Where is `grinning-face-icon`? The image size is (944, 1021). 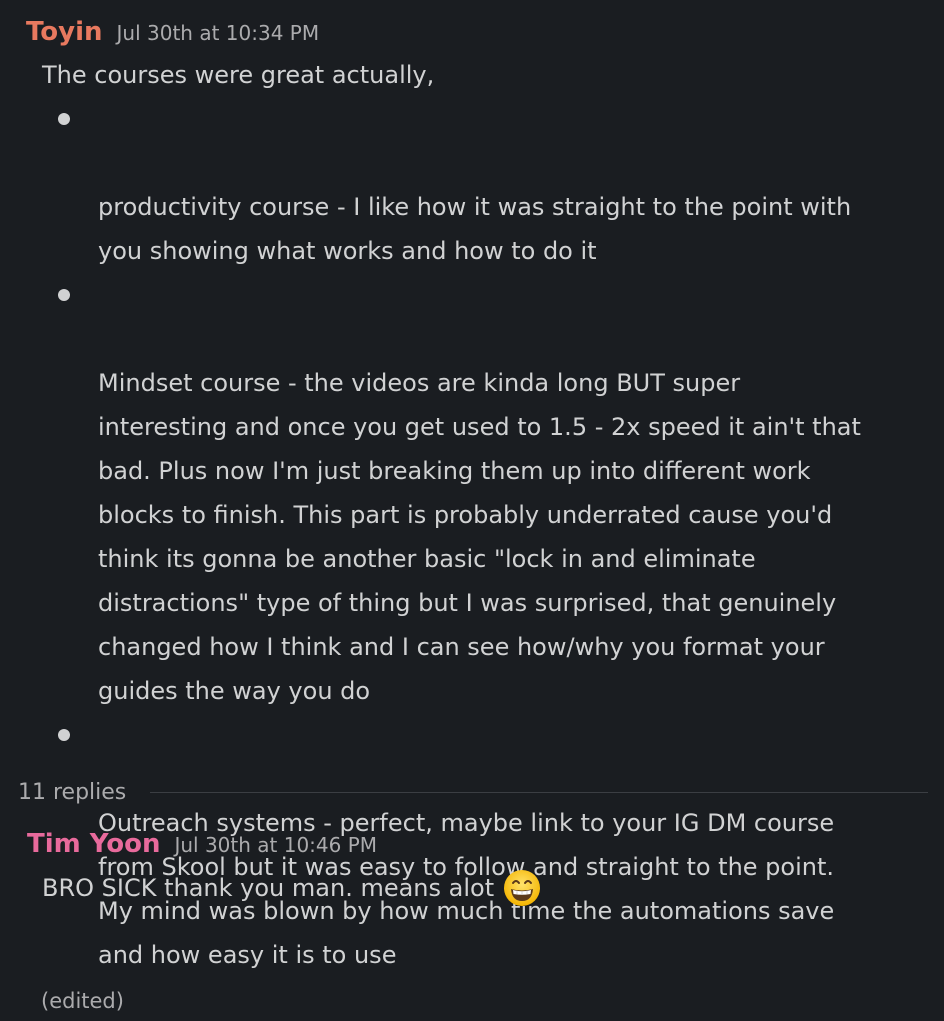 grinning-face-icon is located at coordinates (522, 888).